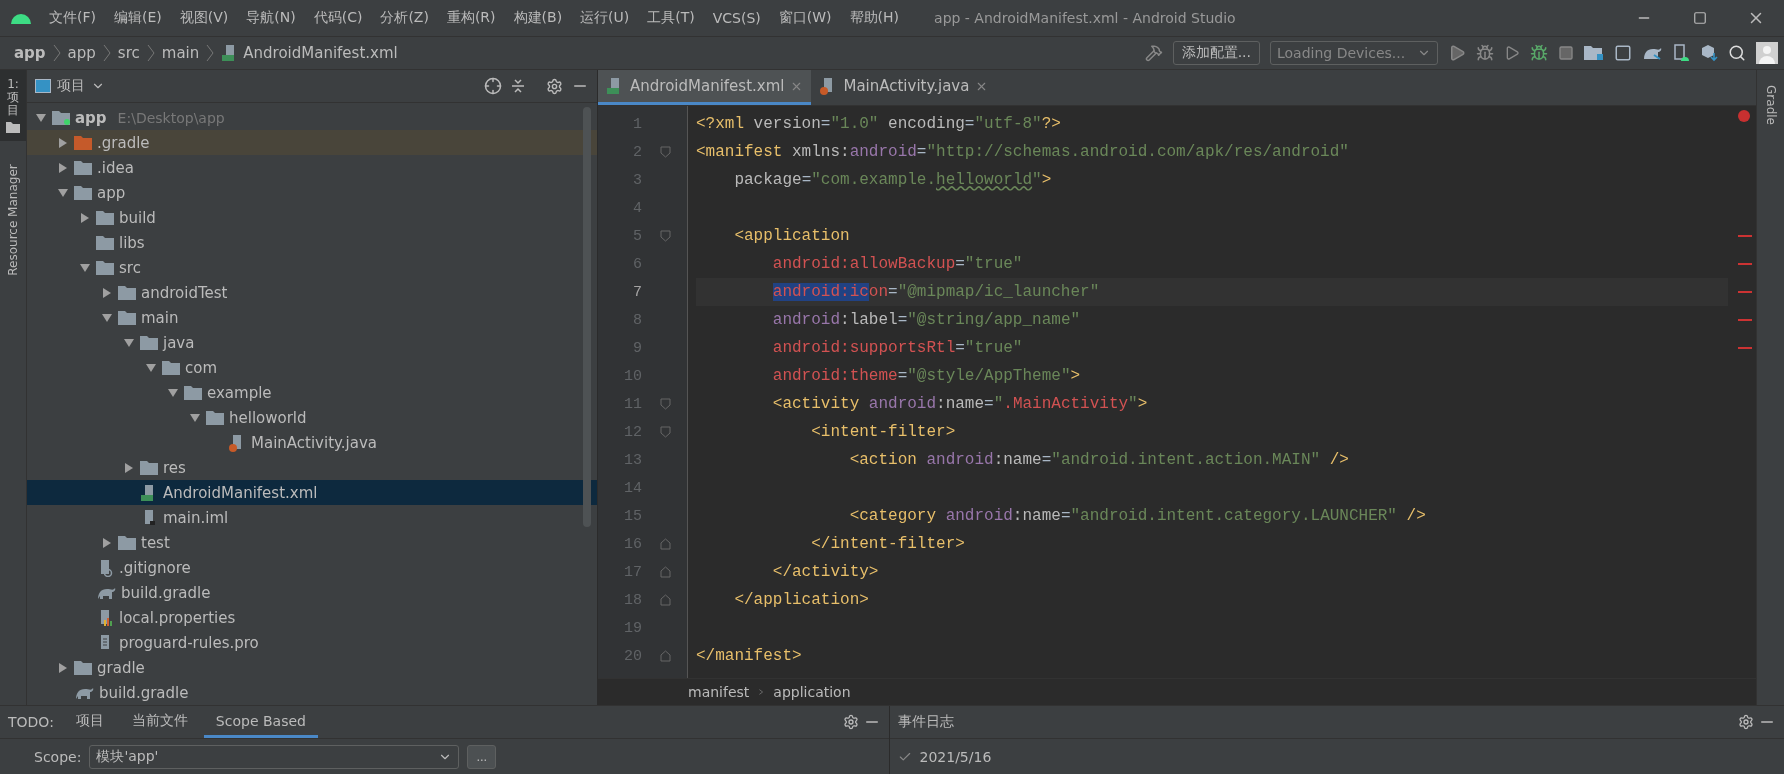 The height and width of the screenshot is (774, 1784). What do you see at coordinates (312, 667) in the screenshot?
I see `tree-item: gradle` at bounding box center [312, 667].